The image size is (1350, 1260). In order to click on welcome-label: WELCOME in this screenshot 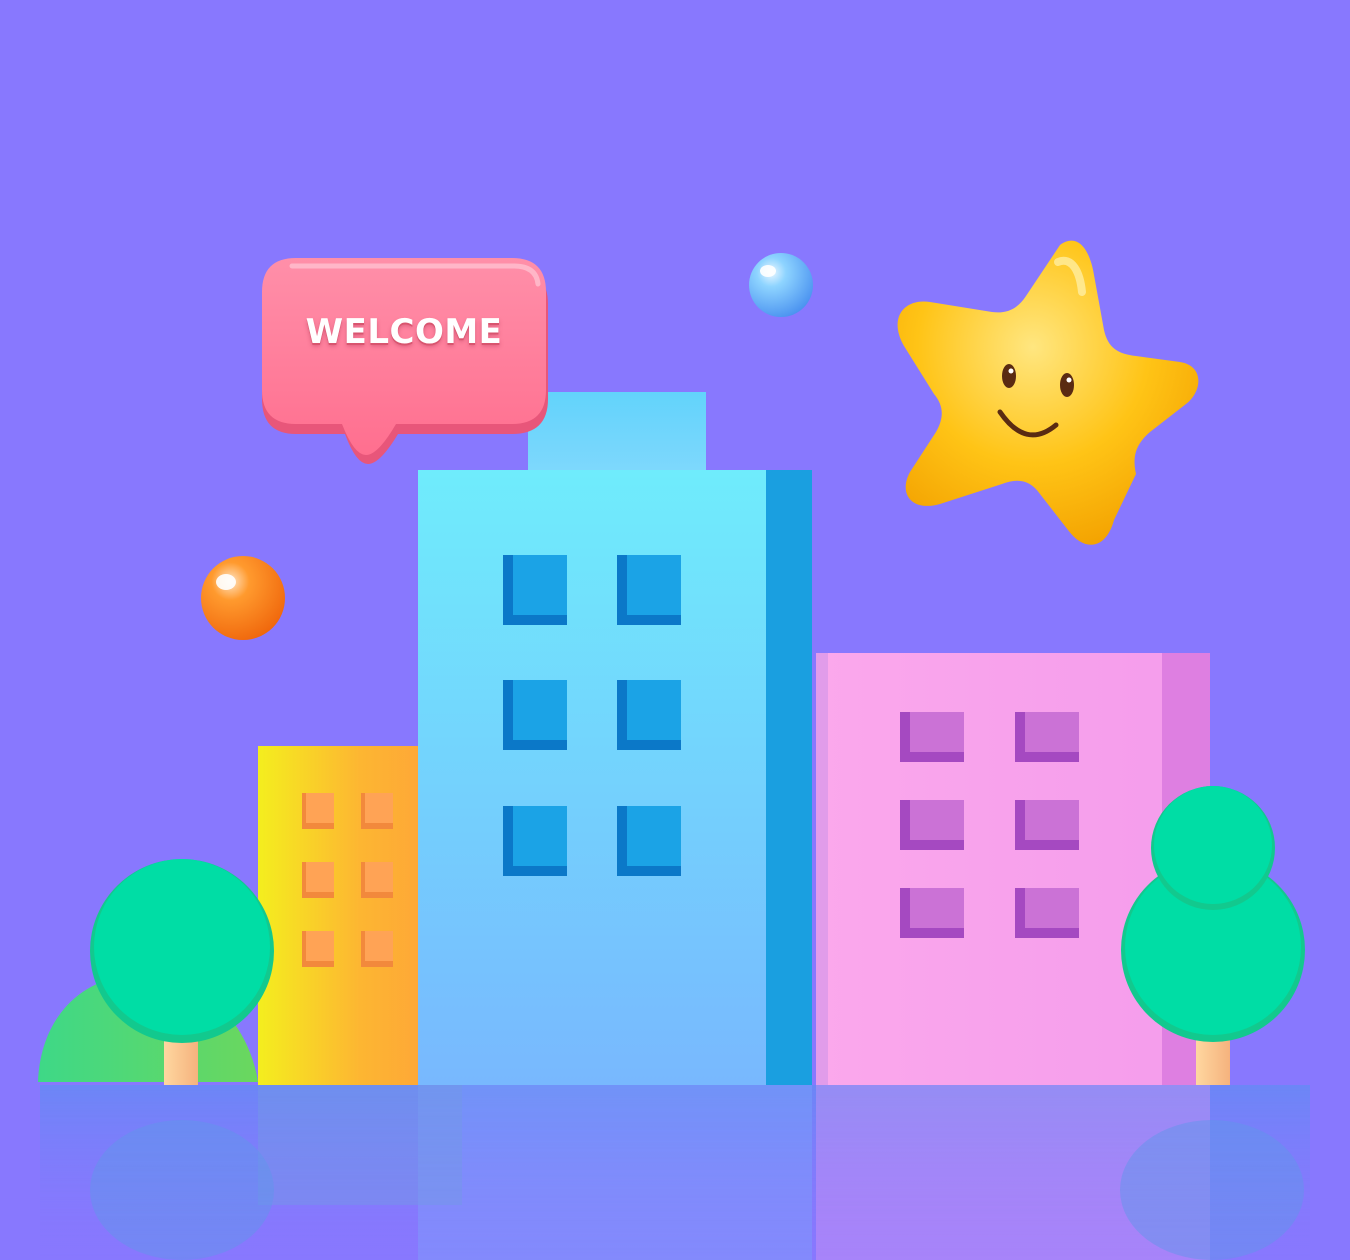, I will do `click(404, 332)`.